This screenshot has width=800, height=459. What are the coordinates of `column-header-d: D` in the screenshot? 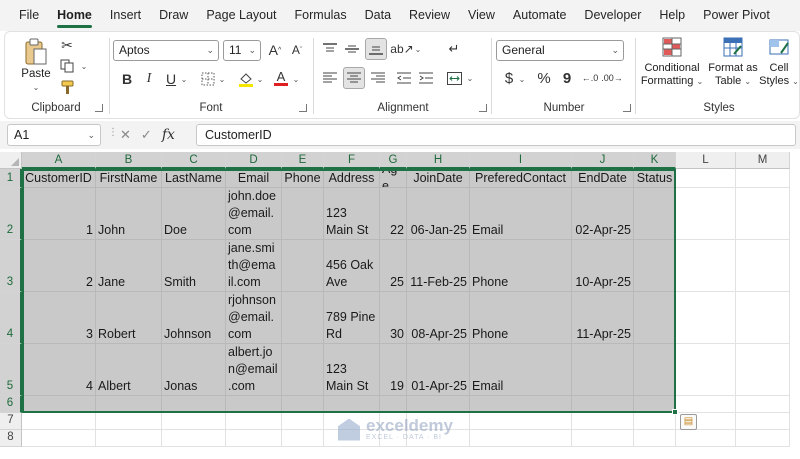 It's located at (254, 160).